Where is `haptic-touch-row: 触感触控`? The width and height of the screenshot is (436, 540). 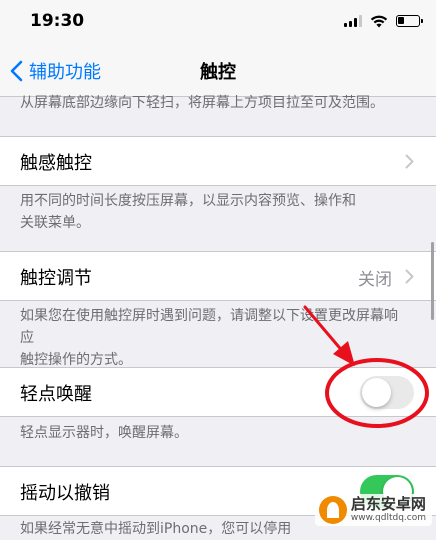 haptic-touch-row: 触感触控 is located at coordinates (218, 161).